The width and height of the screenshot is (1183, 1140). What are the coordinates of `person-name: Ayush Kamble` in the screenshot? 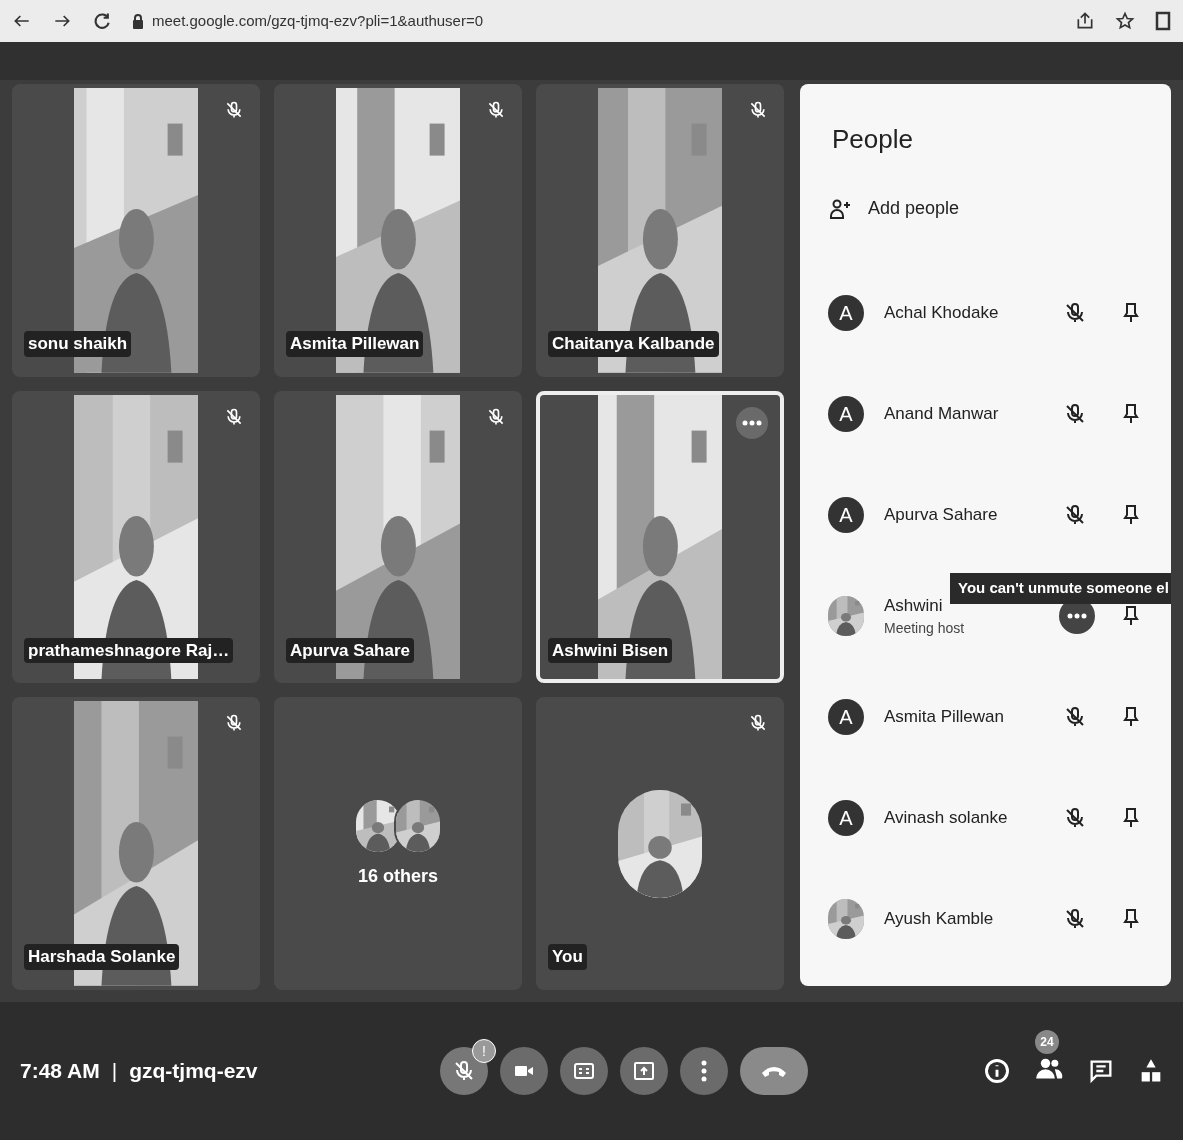 It's located at (939, 918).